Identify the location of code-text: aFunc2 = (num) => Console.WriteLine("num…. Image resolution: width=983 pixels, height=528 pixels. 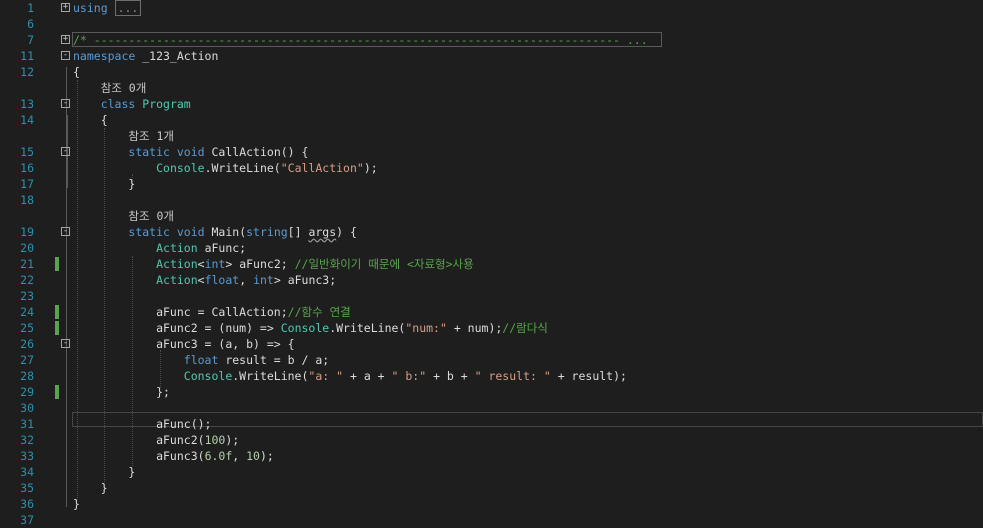
(310, 328).